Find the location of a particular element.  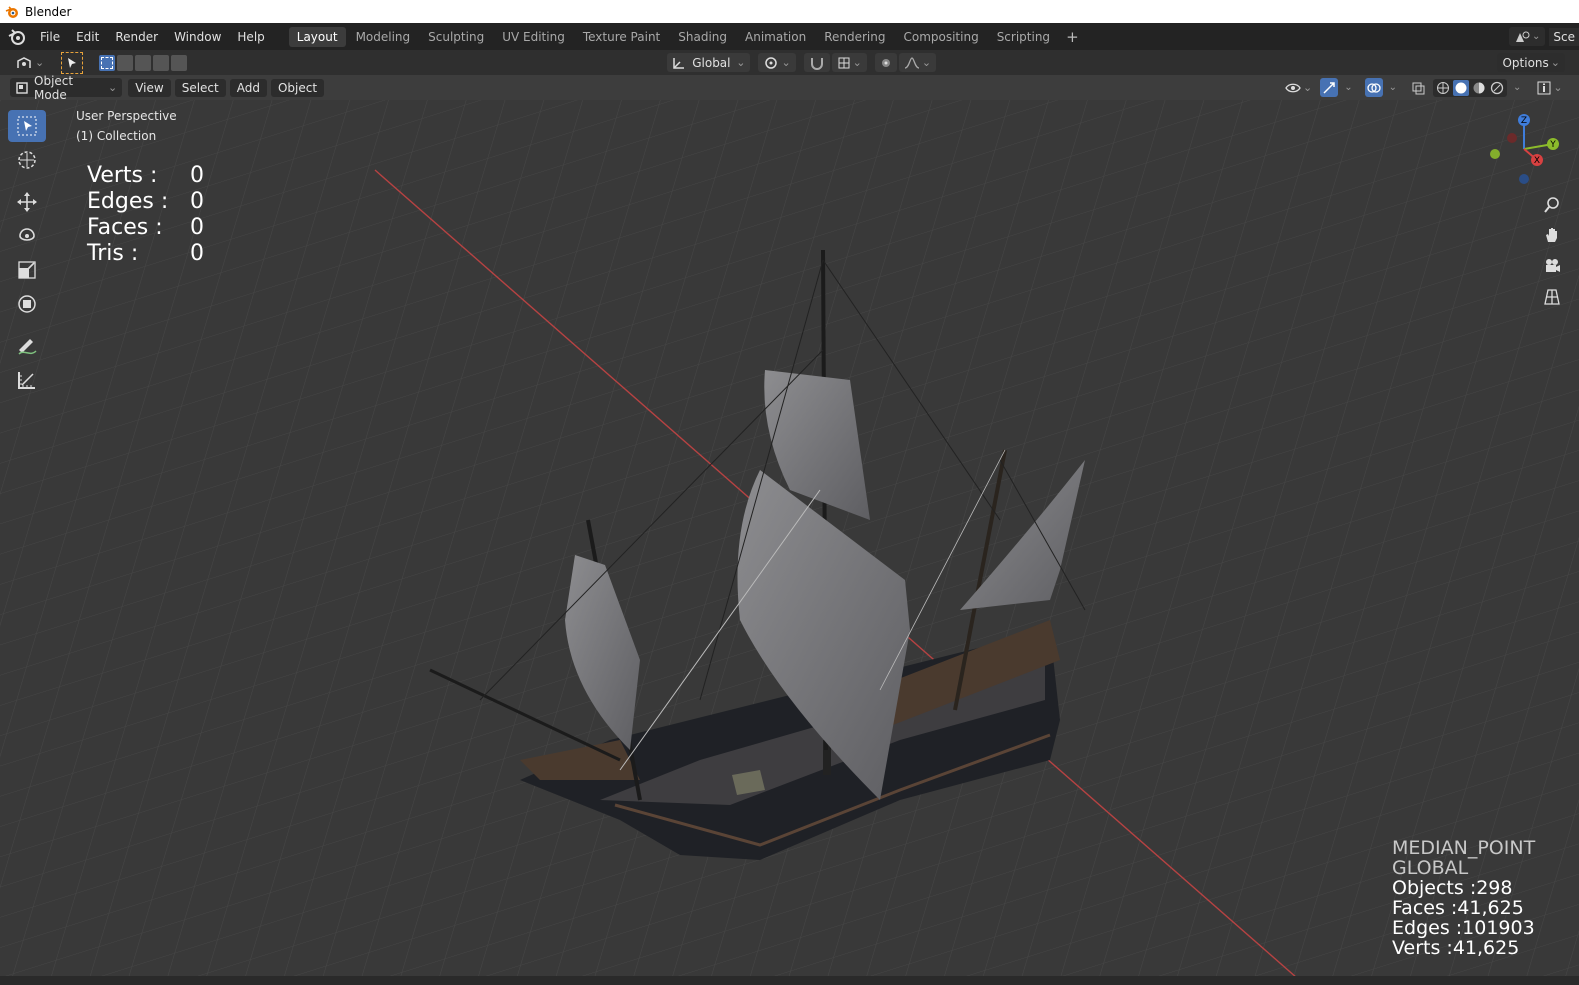

faces-count: Faces :41,625 is located at coordinates (1458, 908).